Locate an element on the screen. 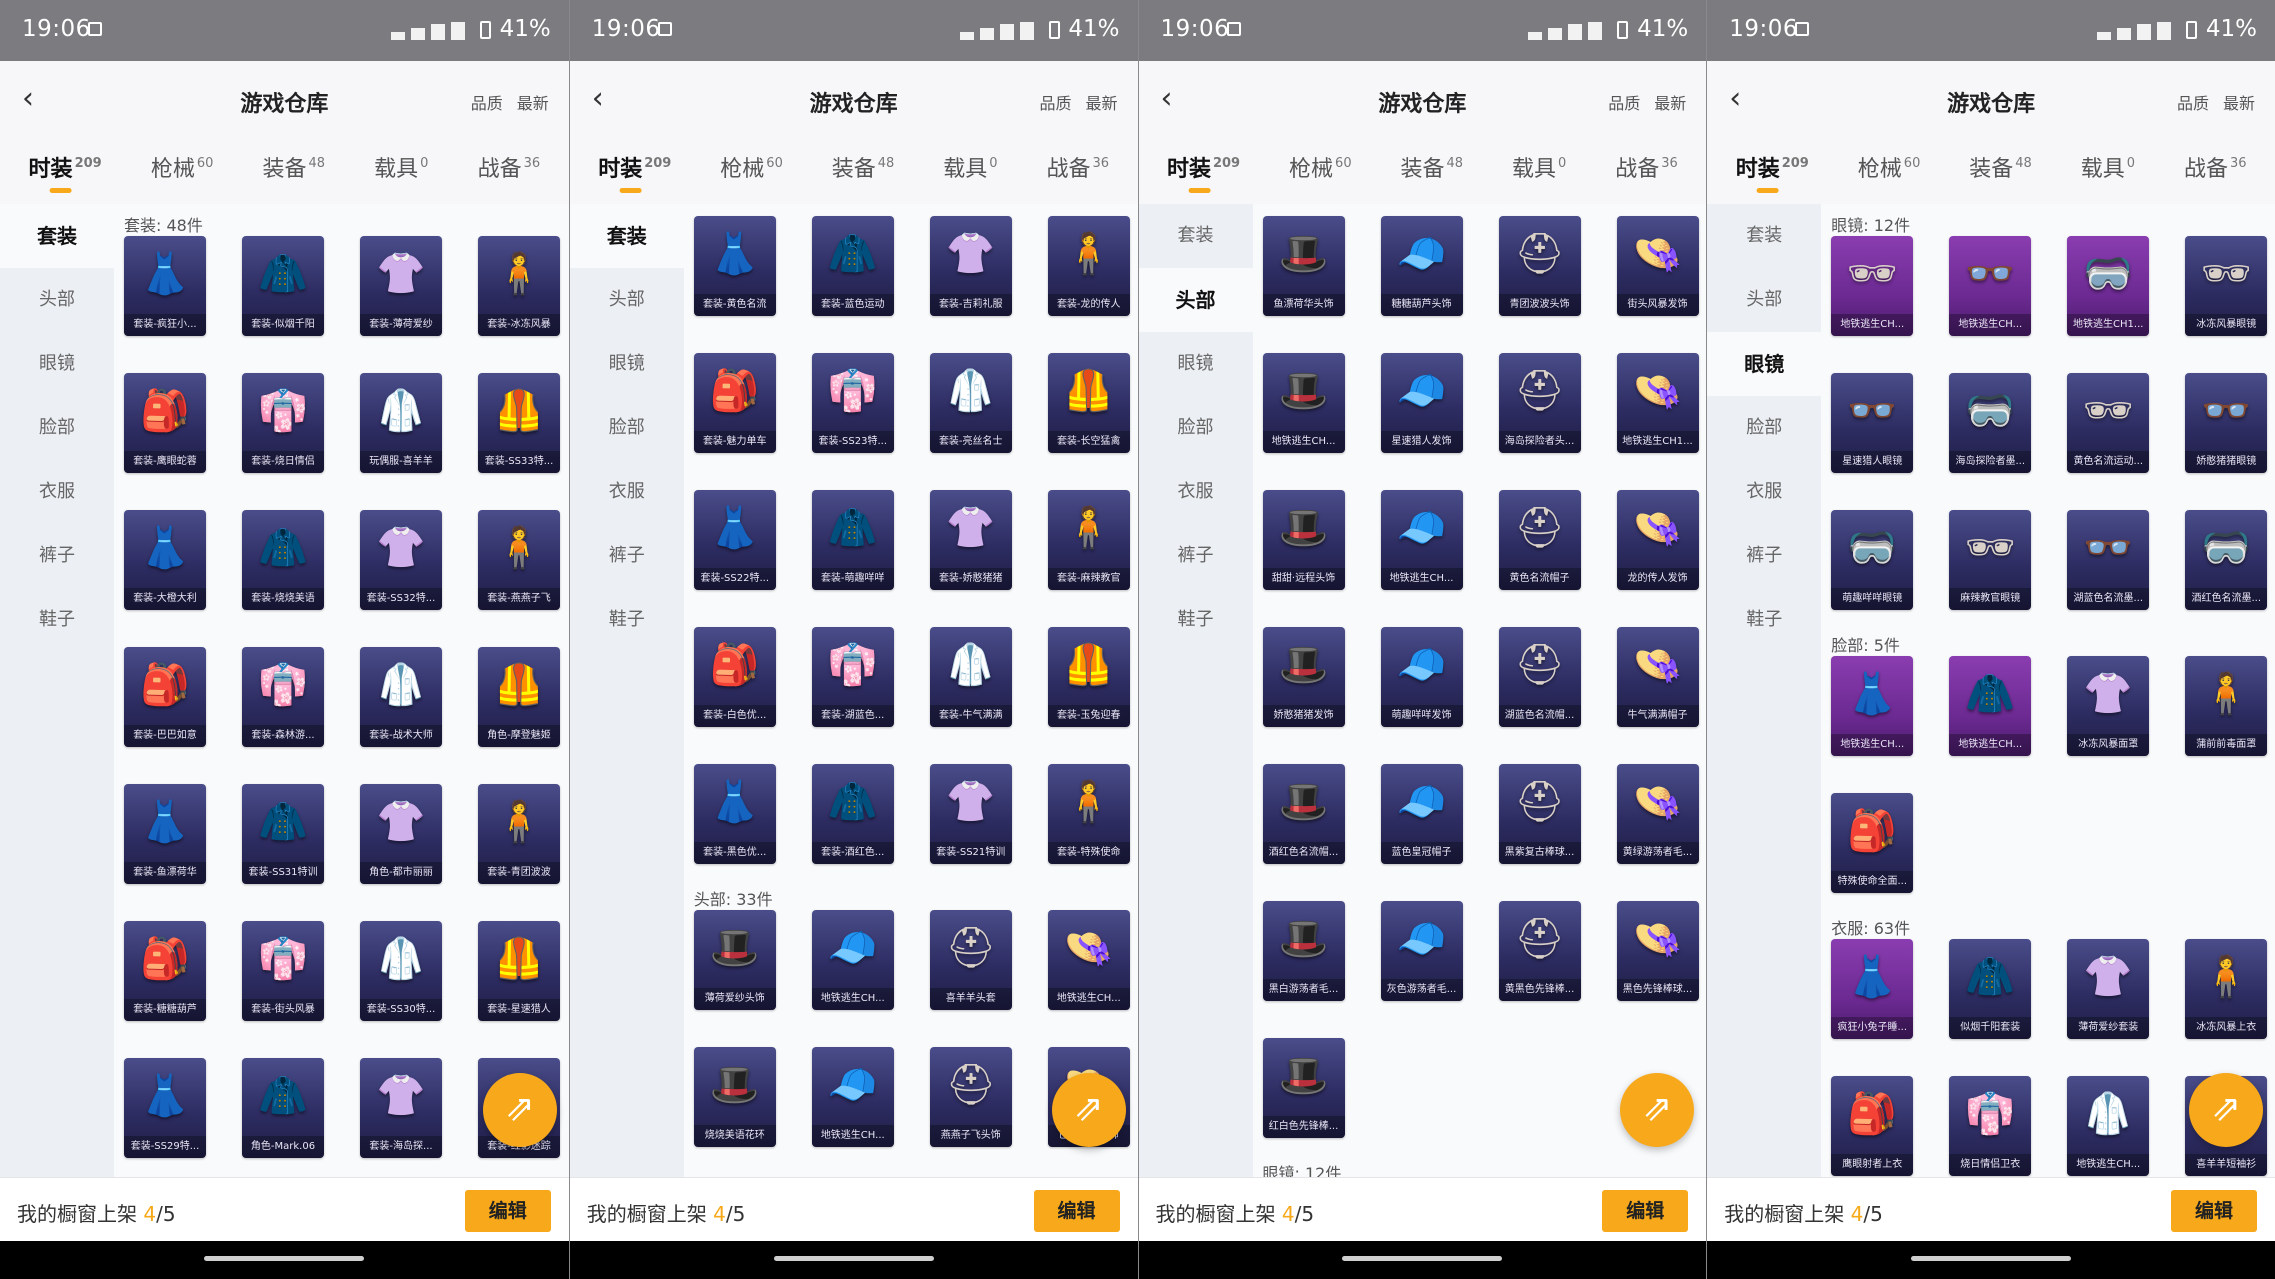  item-card: 🧢 萌趣咩咩发饰 is located at coordinates (1421, 677).